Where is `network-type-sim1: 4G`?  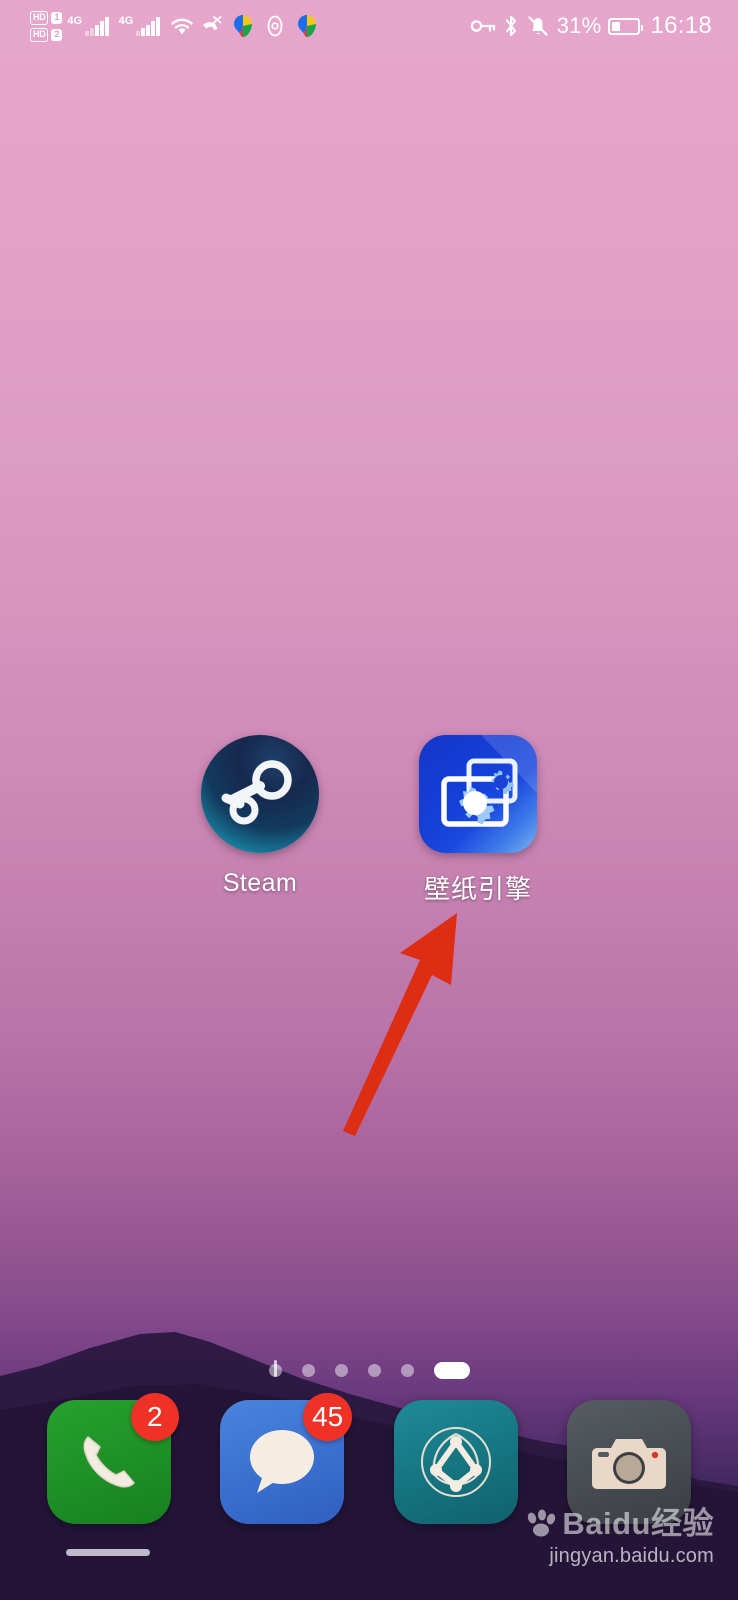
network-type-sim1: 4G is located at coordinates (75, 21).